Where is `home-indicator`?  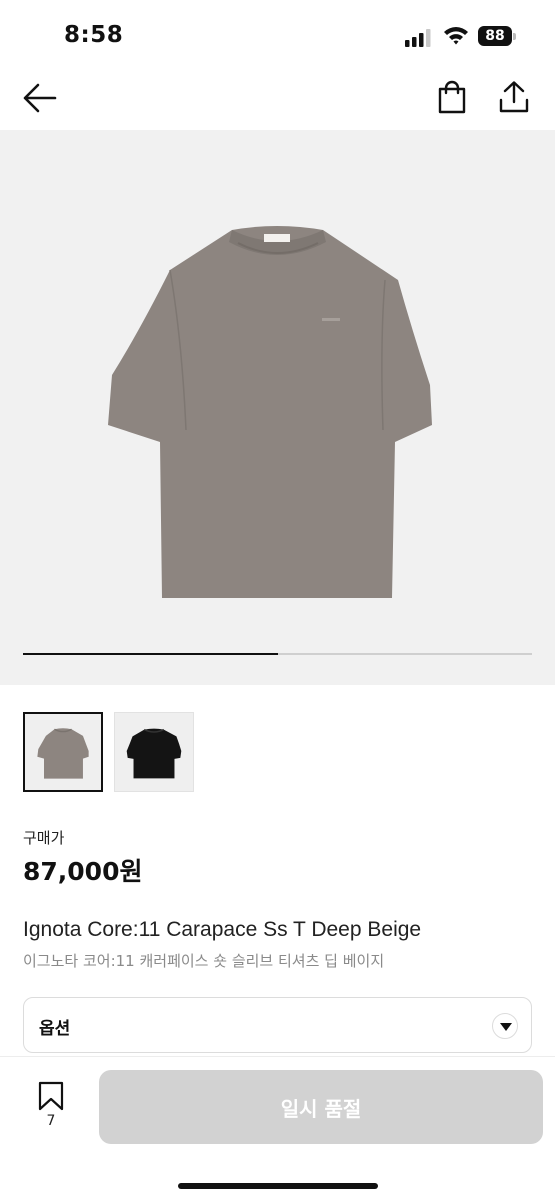
home-indicator is located at coordinates (278, 1186).